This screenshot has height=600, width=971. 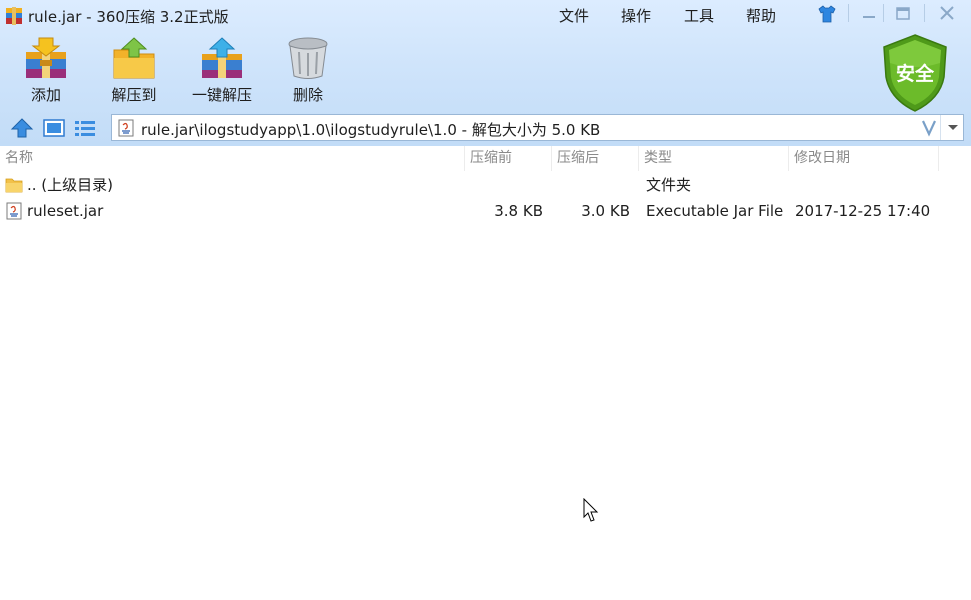 I want to click on row-packed: 3.8 KB, so click(x=518, y=211).